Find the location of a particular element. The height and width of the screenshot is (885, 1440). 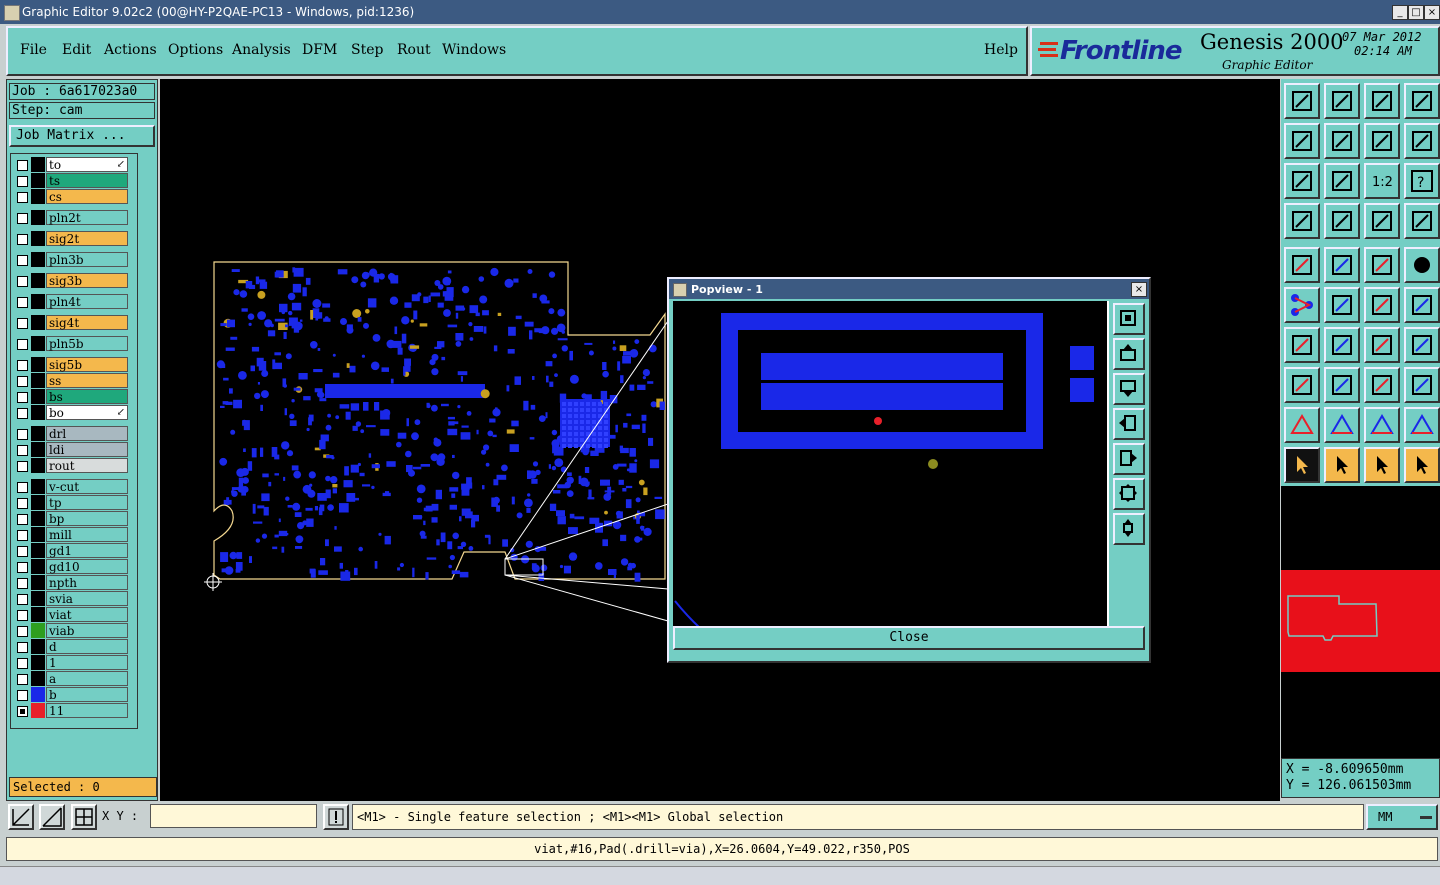

pointer-move-button is located at coordinates (1422, 465).